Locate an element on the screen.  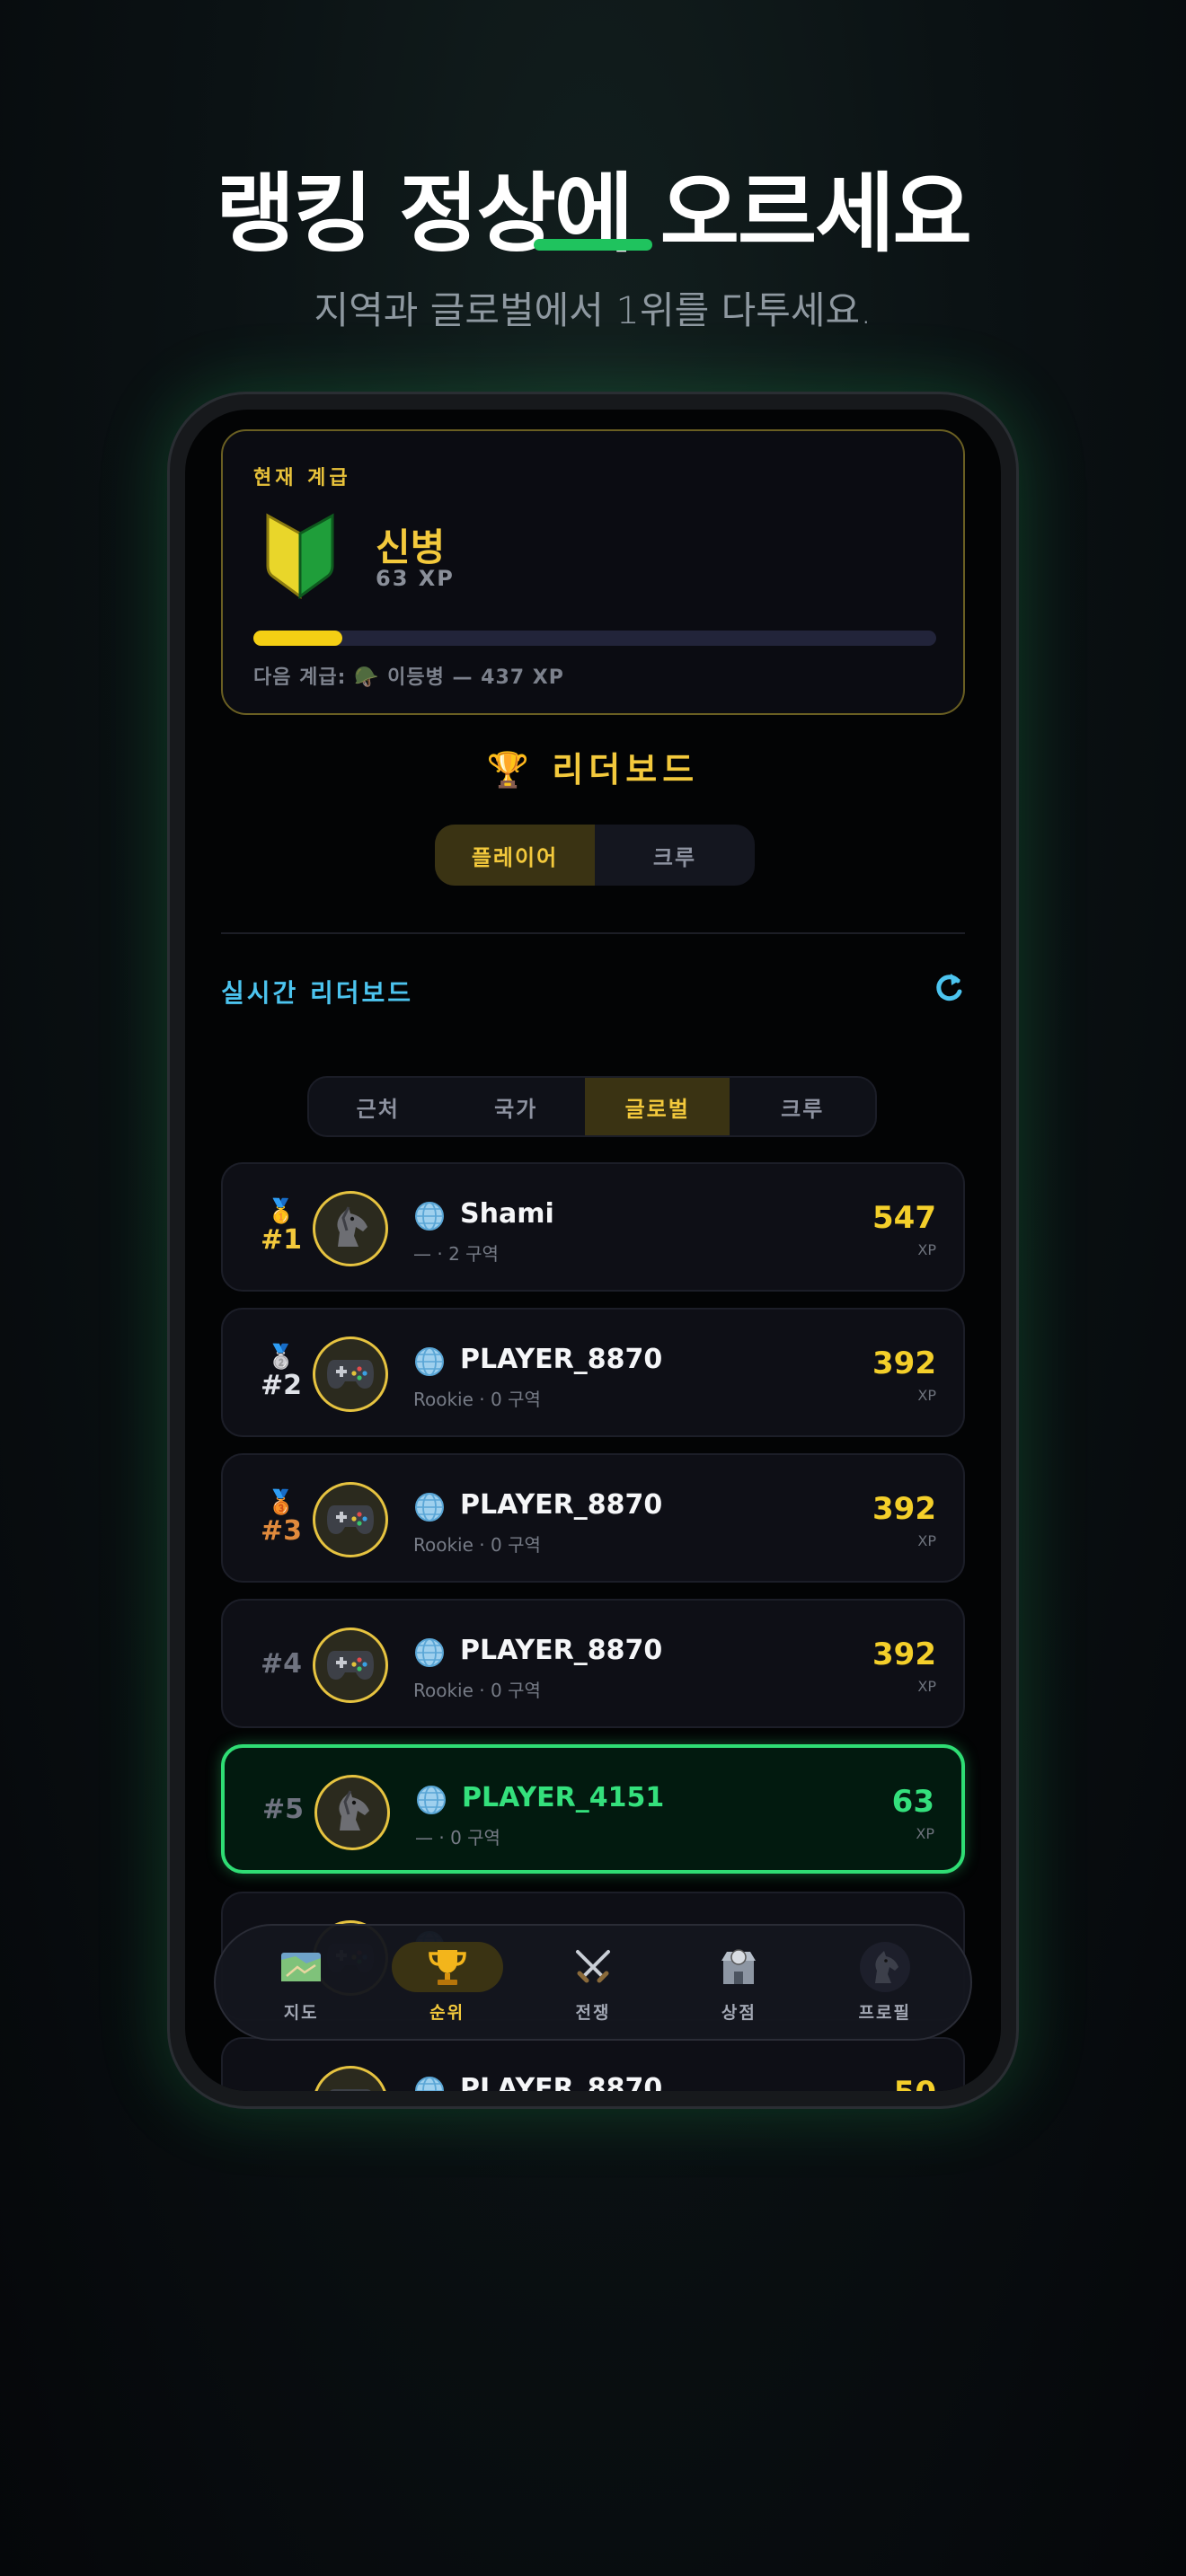
bottom-tab-bar: 지도 순위 전쟁 상점 프로필 is located at coordinates (593, 1982).